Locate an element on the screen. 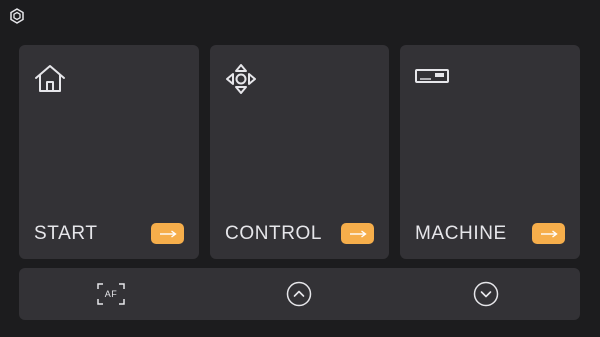  scroll-up-button is located at coordinates (299, 294).